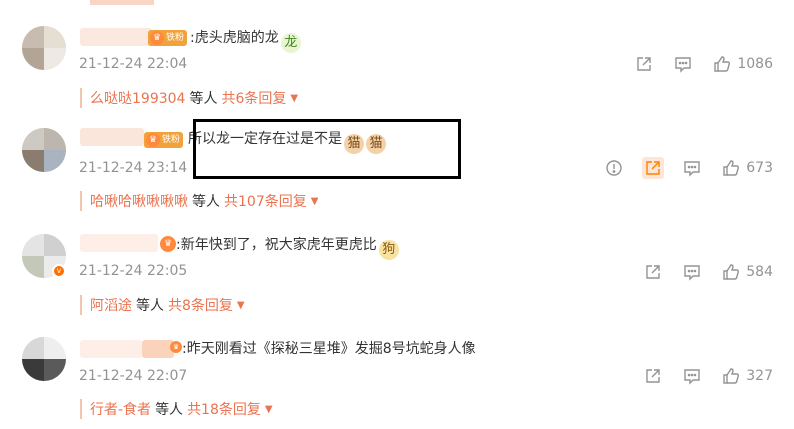  I want to click on comment-actions: 327, so click(699, 376).